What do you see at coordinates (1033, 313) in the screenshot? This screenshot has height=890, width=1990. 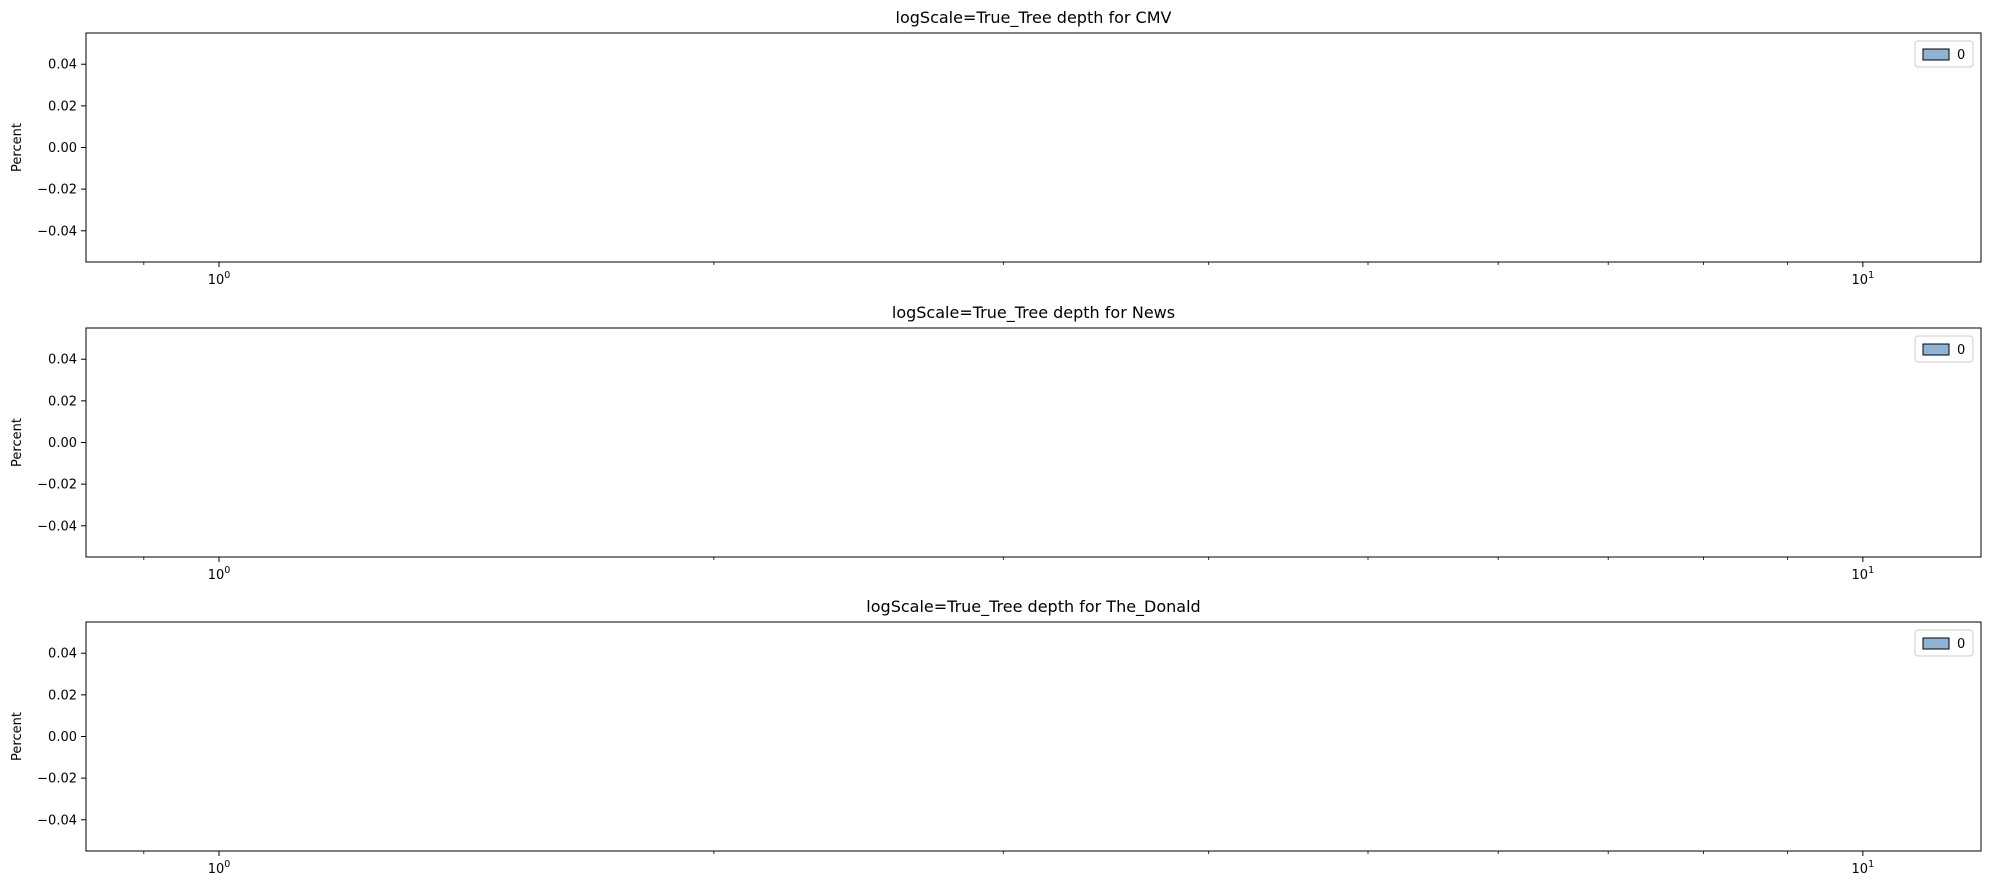 I see `chart-title: logScale=True_Tree depth for News` at bounding box center [1033, 313].